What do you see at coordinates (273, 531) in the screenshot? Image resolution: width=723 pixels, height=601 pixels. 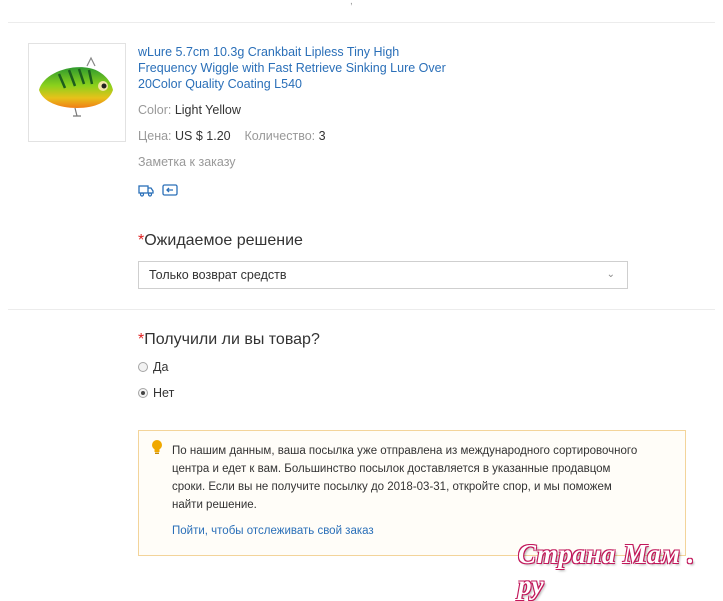 I see `track-order-link: Пойти, чтобы отслеживать свой заказ` at bounding box center [273, 531].